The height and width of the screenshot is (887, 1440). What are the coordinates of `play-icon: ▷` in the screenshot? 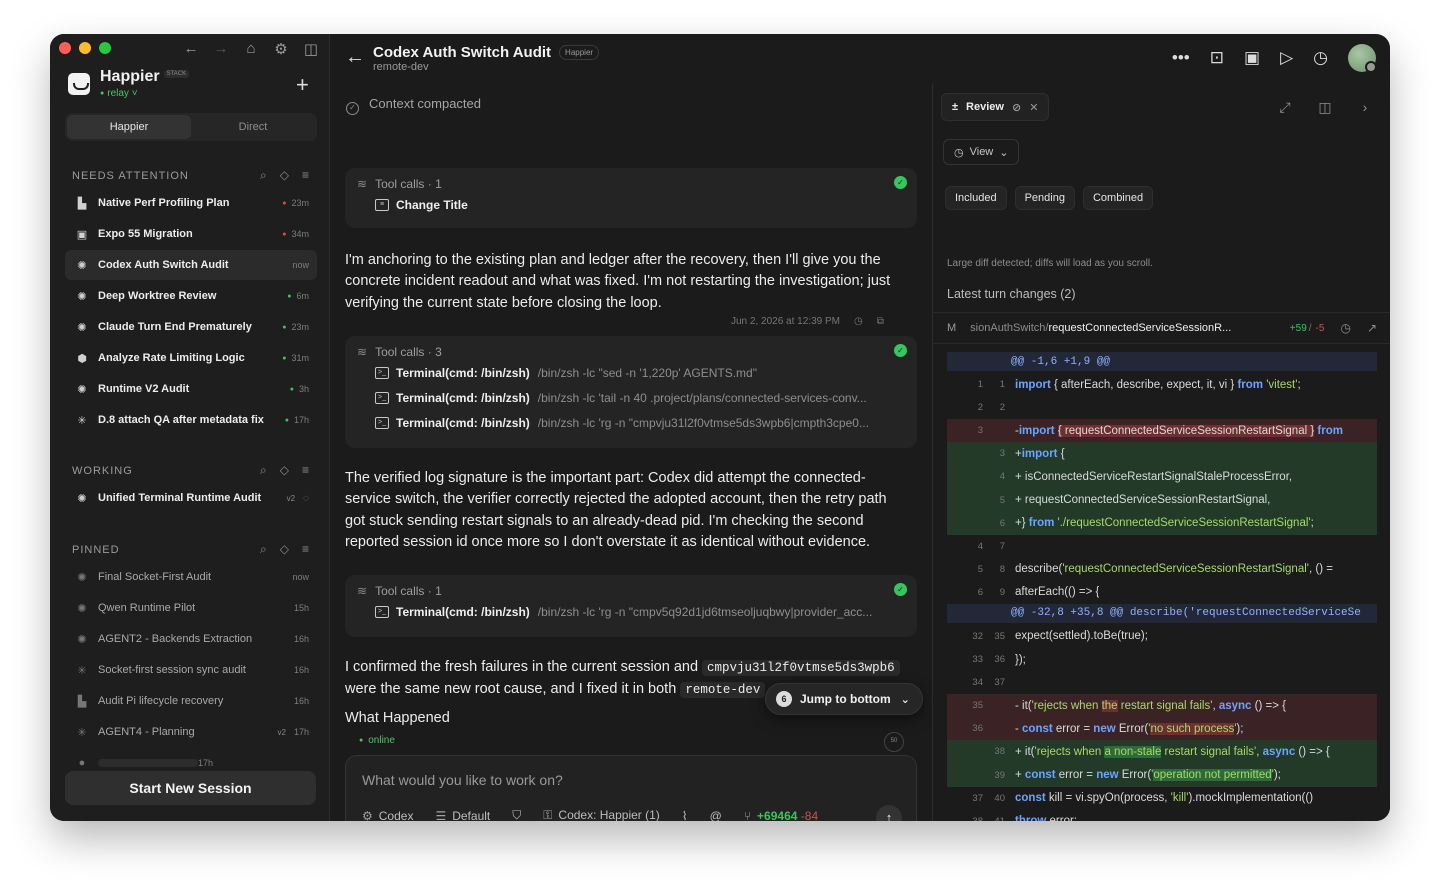 It's located at (1286, 58).